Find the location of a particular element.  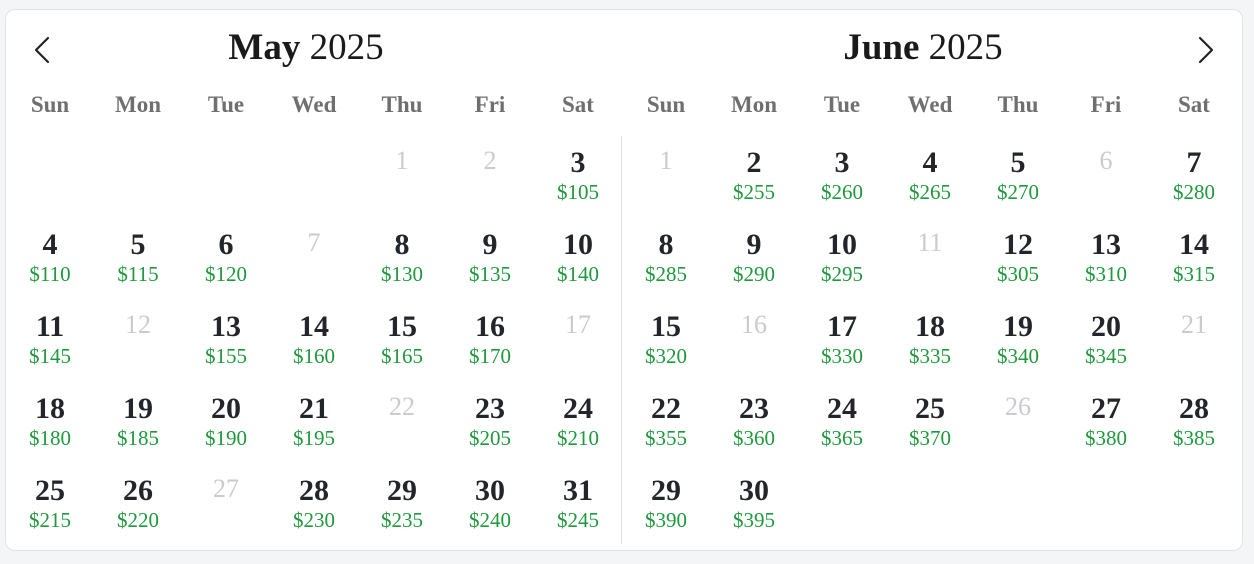

day-cell-june-4: 4 $265 is located at coordinates (930, 165).